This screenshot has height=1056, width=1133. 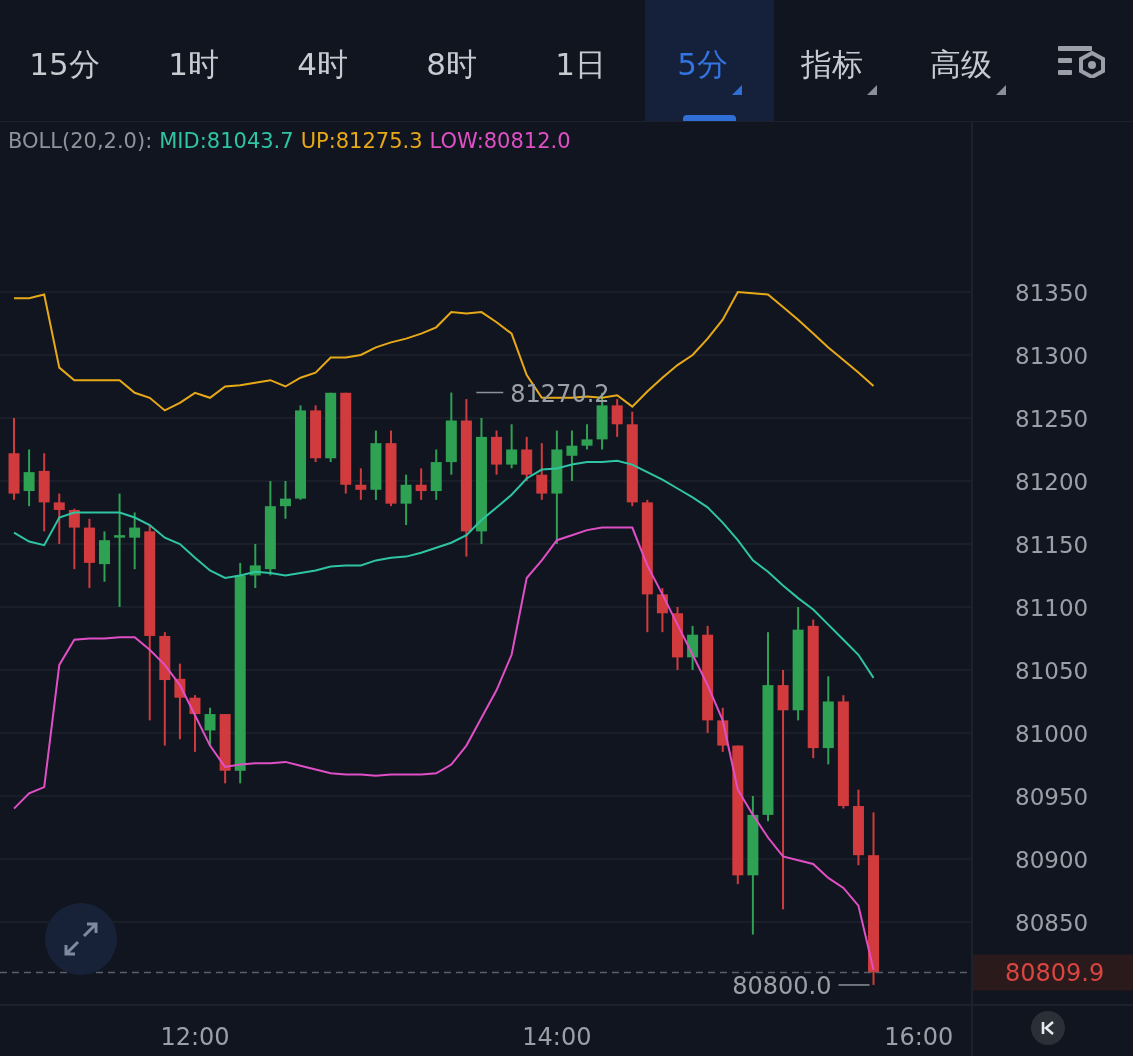 I want to click on price-axis-label: 81050, so click(x=1052, y=670).